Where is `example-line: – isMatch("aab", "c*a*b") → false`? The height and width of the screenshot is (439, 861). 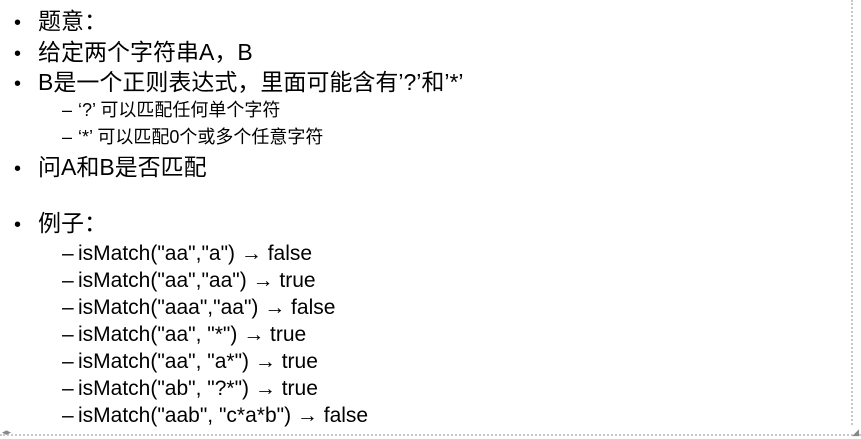 example-line: – isMatch("aab", "c*a*b") → false is located at coordinates (215, 415).